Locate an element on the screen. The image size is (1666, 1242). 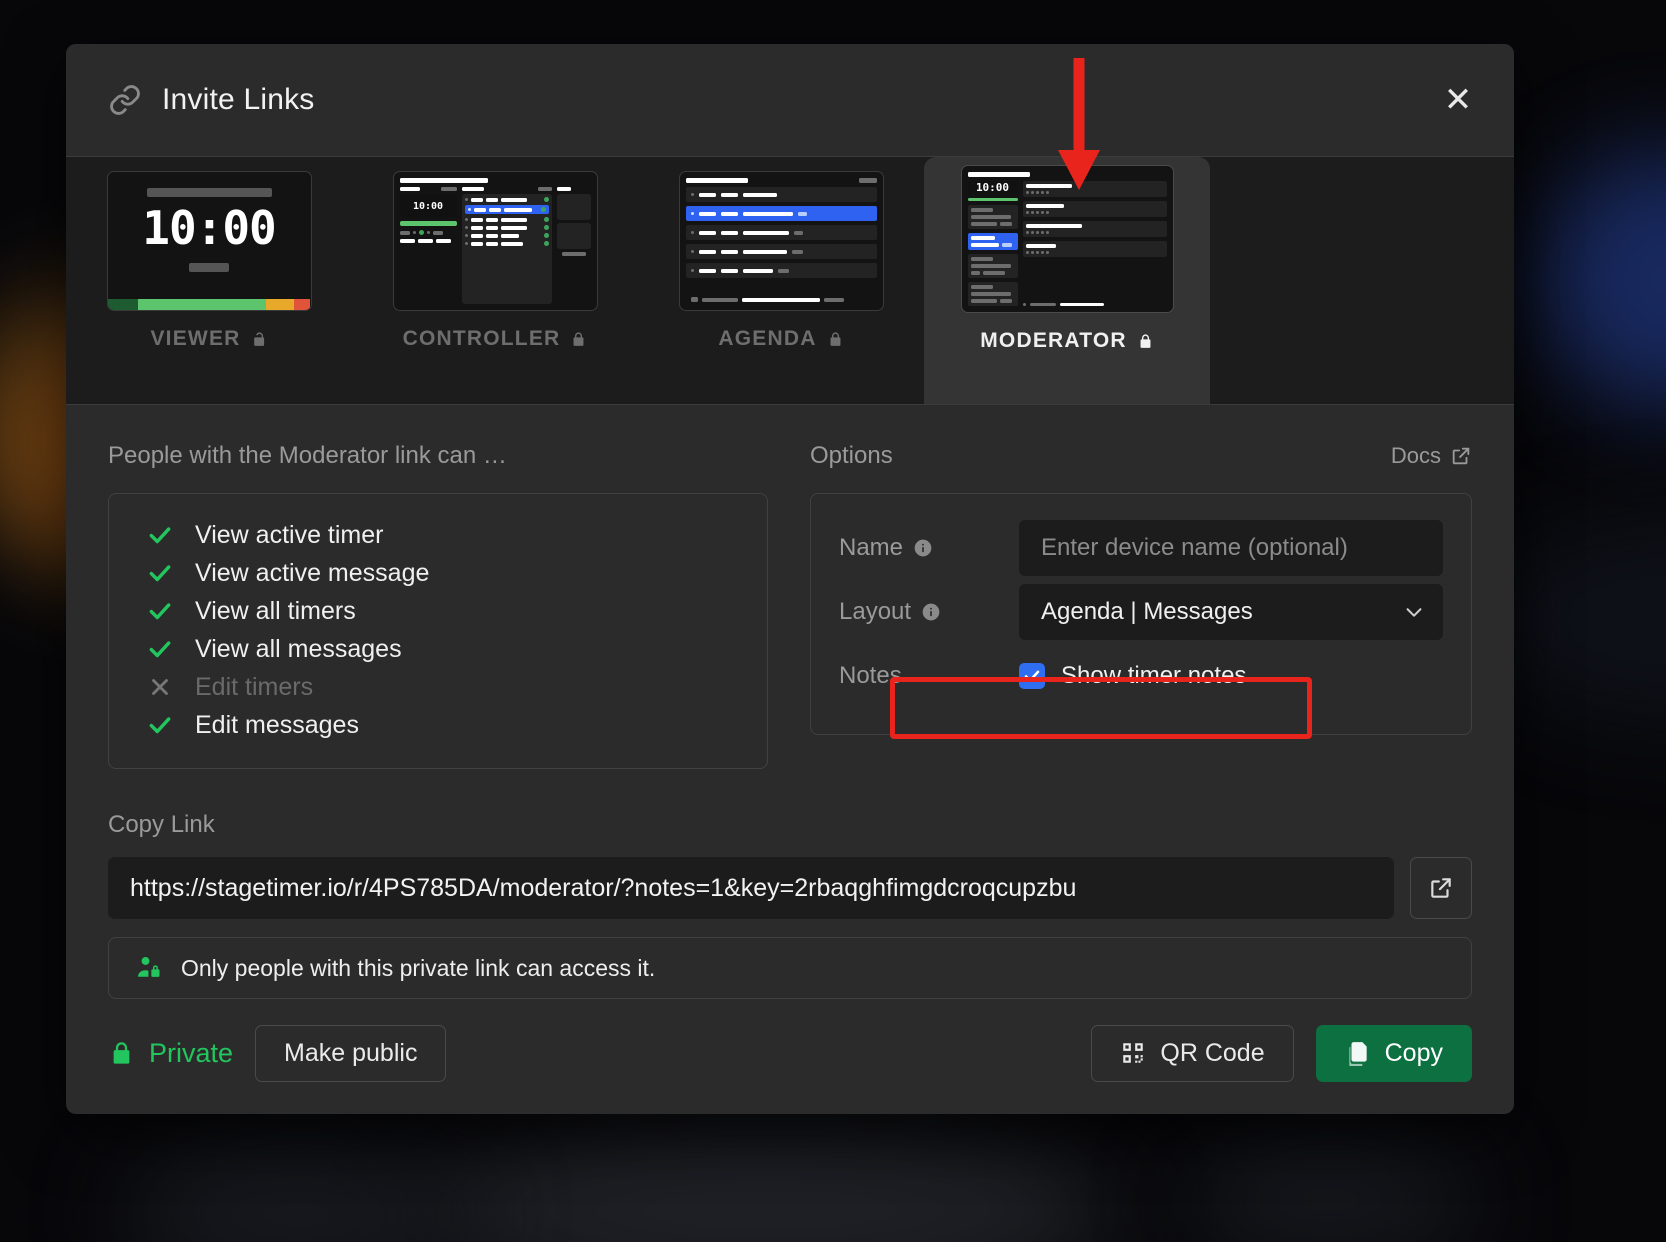
permission-label: View all timers is located at coordinates (275, 610).